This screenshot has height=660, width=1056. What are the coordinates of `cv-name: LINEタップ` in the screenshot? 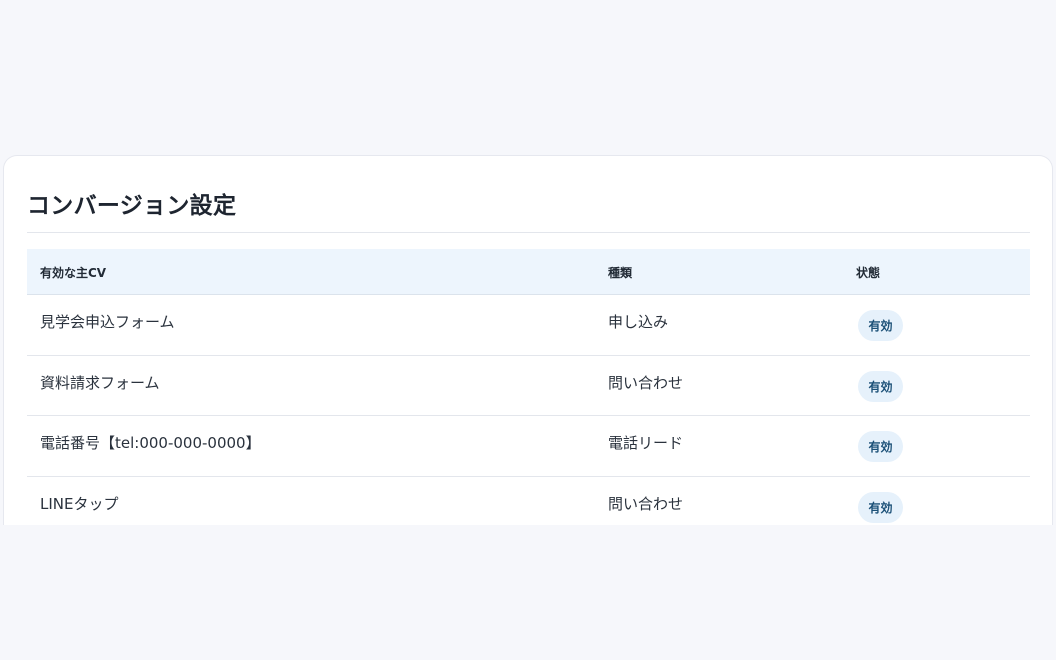 It's located at (79, 503).